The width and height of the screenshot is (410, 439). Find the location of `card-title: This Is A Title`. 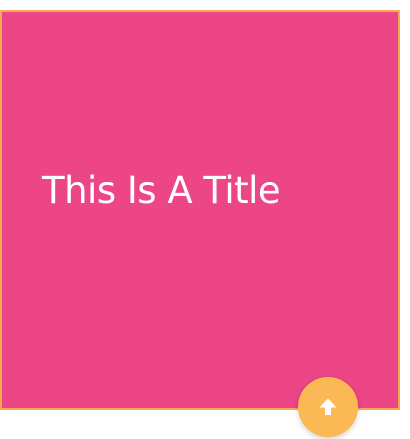

card-title: This Is A Title is located at coordinates (161, 190).